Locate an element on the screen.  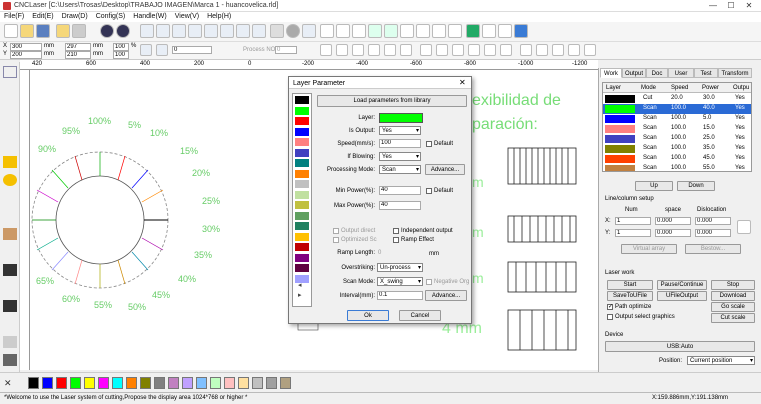
interval-field: 0.1 is located at coordinates (400, 295).